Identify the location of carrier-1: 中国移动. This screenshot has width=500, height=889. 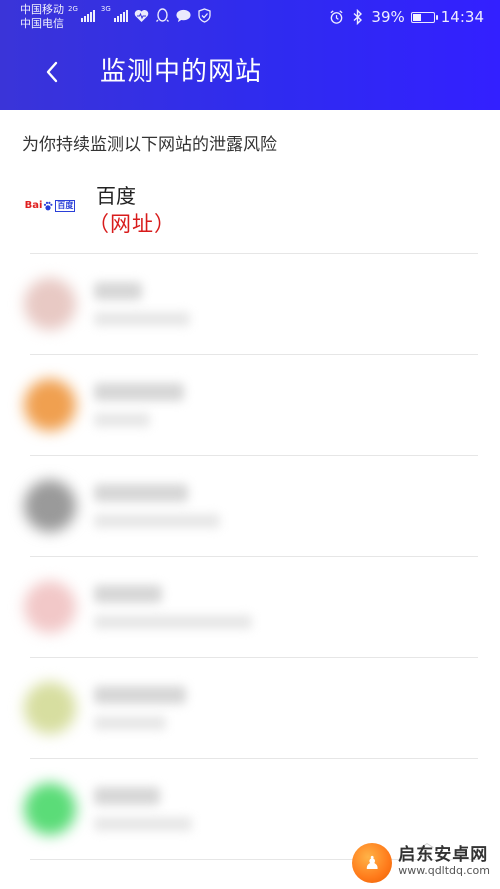
(42, 9).